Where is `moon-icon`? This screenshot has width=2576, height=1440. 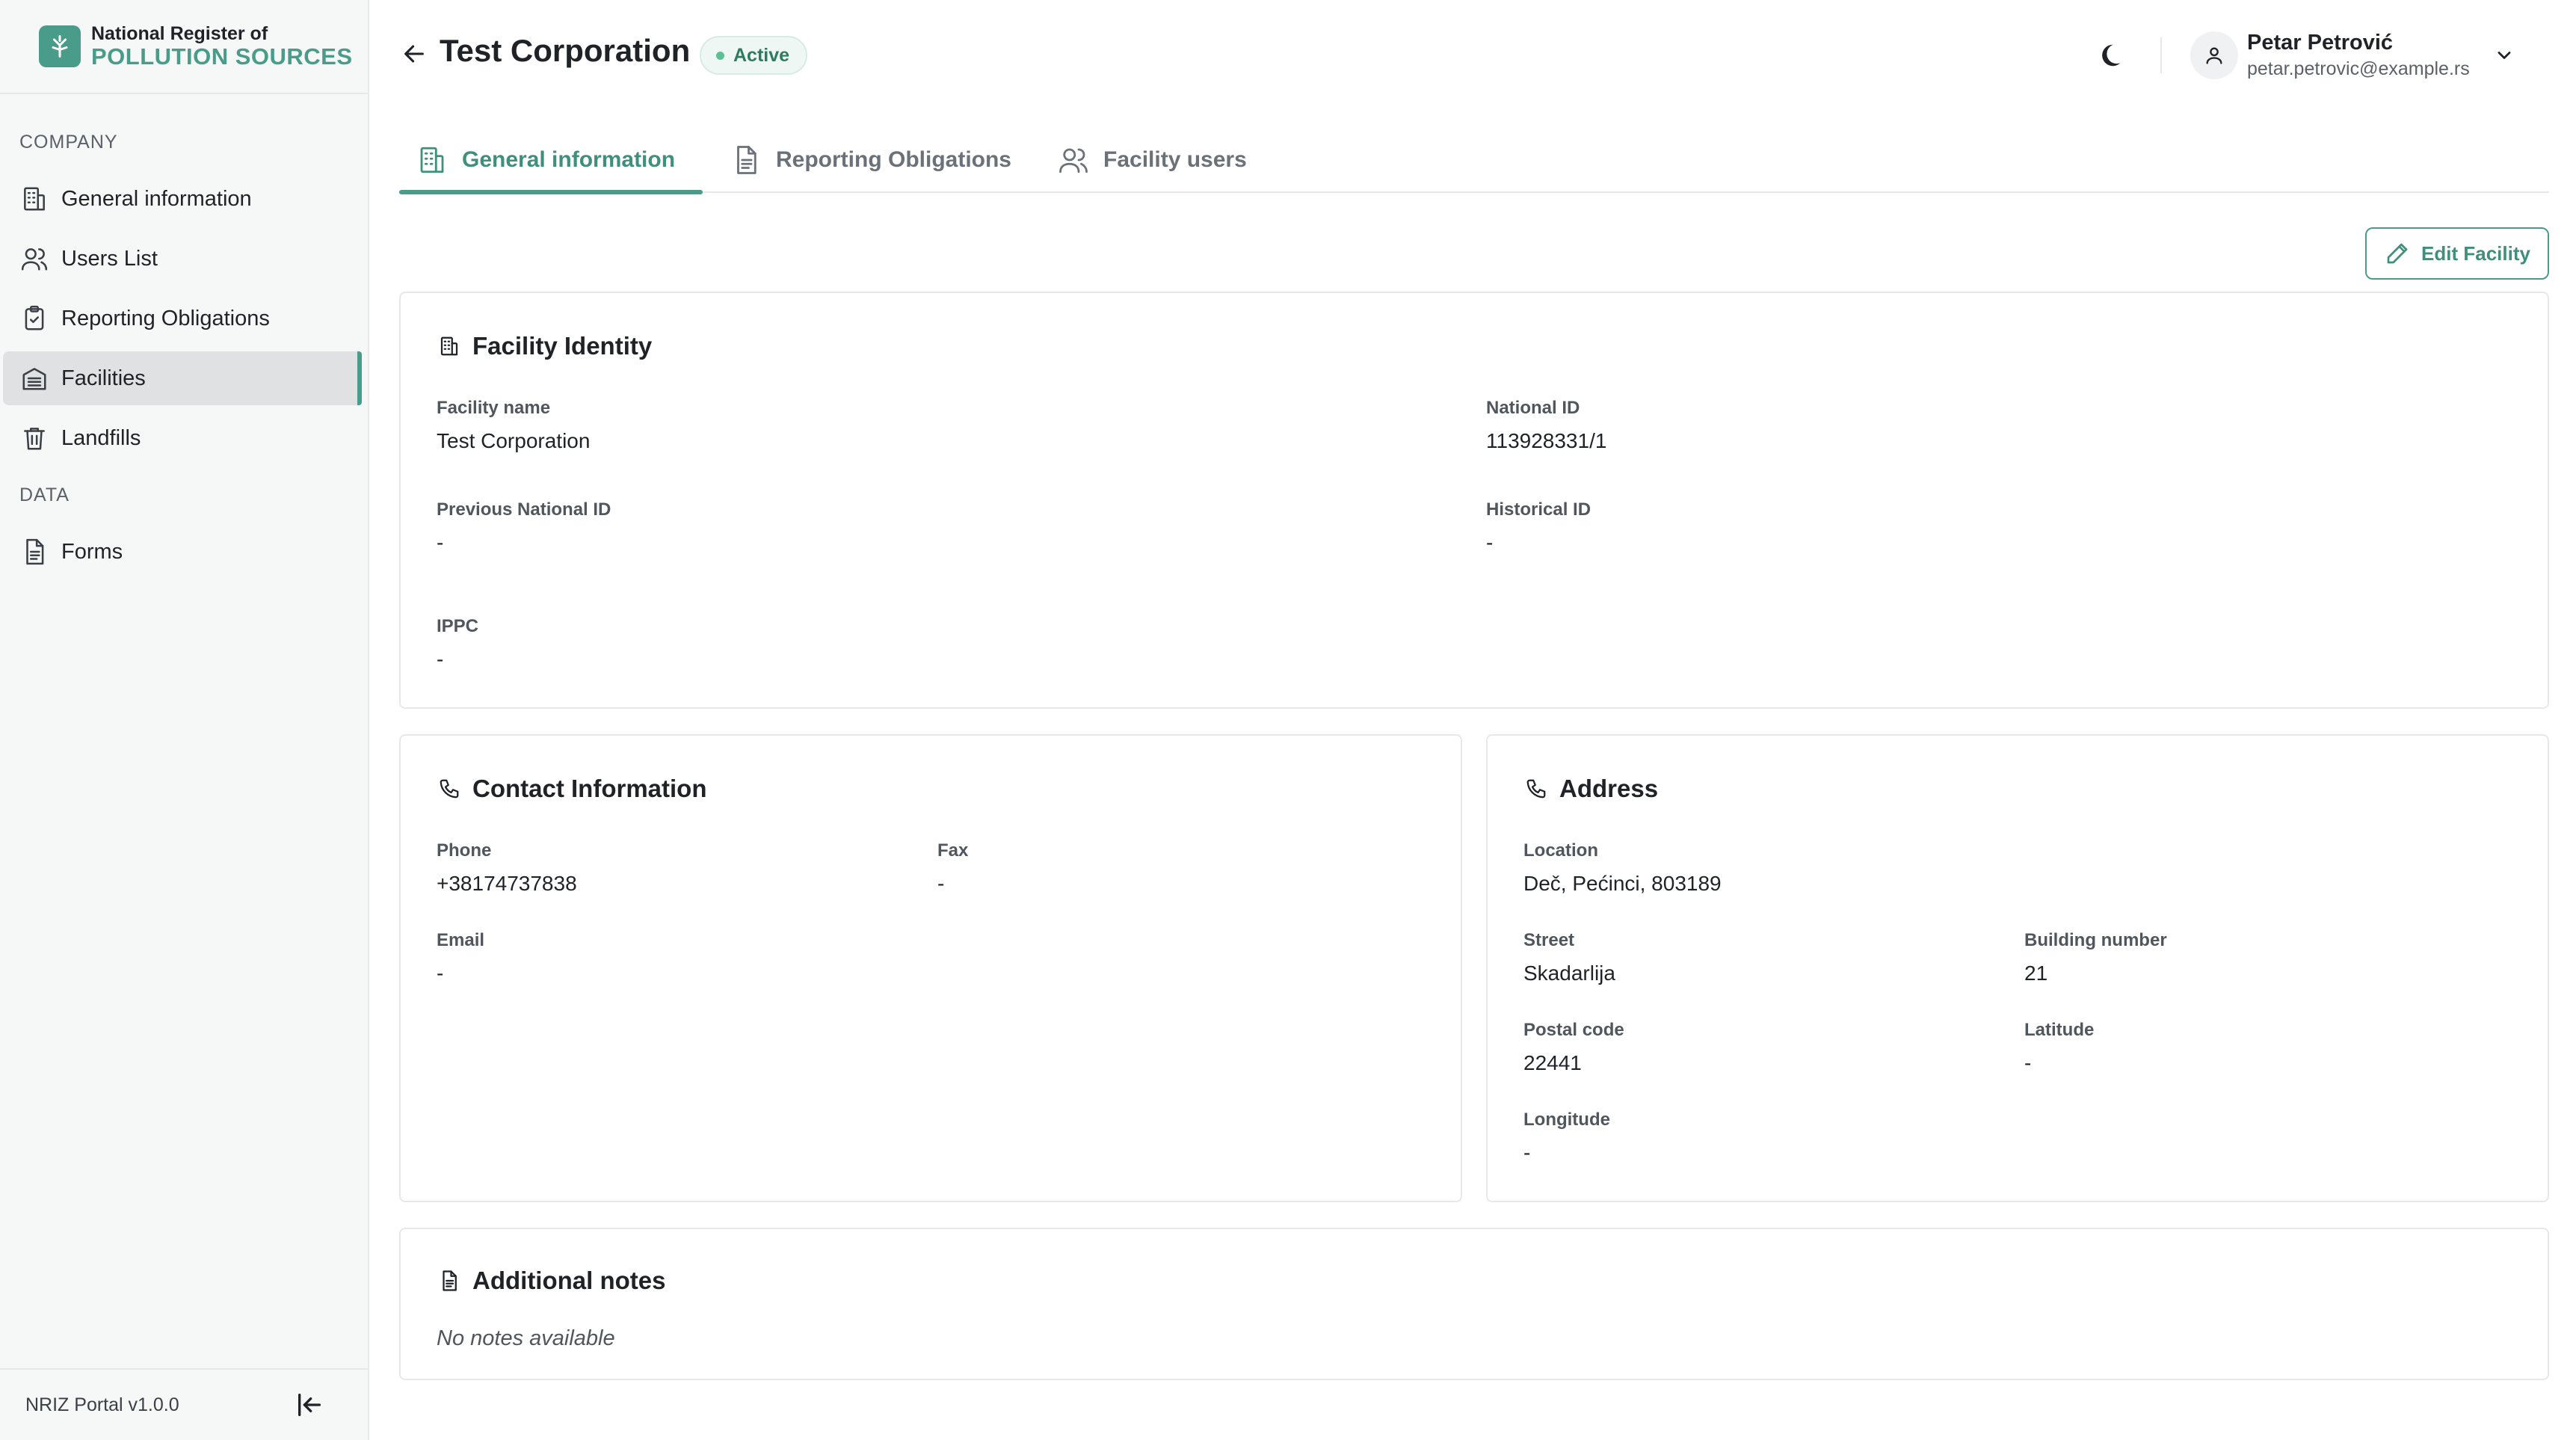
moon-icon is located at coordinates (2109, 55).